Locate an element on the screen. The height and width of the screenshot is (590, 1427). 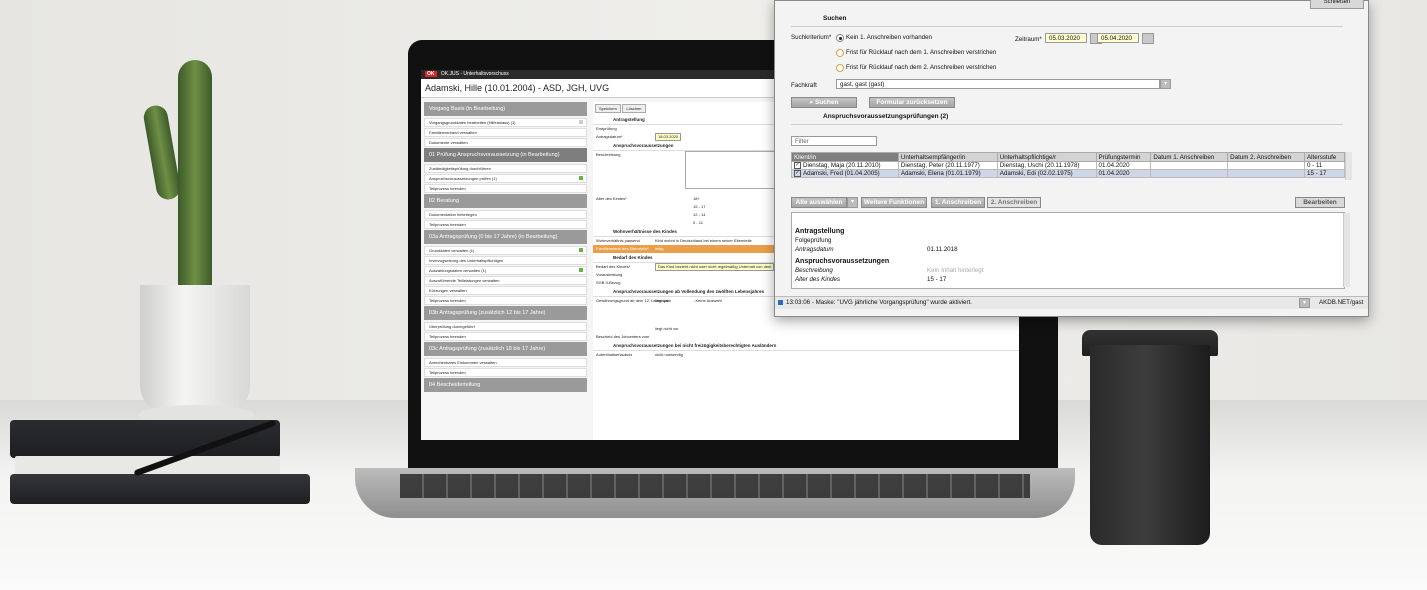
table-cell: Dienstag, Peter (20.11.1977) is located at coordinates (947, 165).